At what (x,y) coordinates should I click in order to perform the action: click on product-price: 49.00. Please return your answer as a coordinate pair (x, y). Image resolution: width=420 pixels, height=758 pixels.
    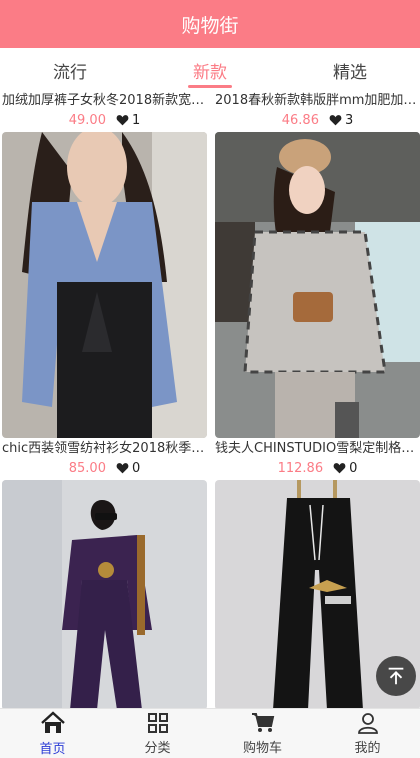
    Looking at the image, I should click on (87, 120).